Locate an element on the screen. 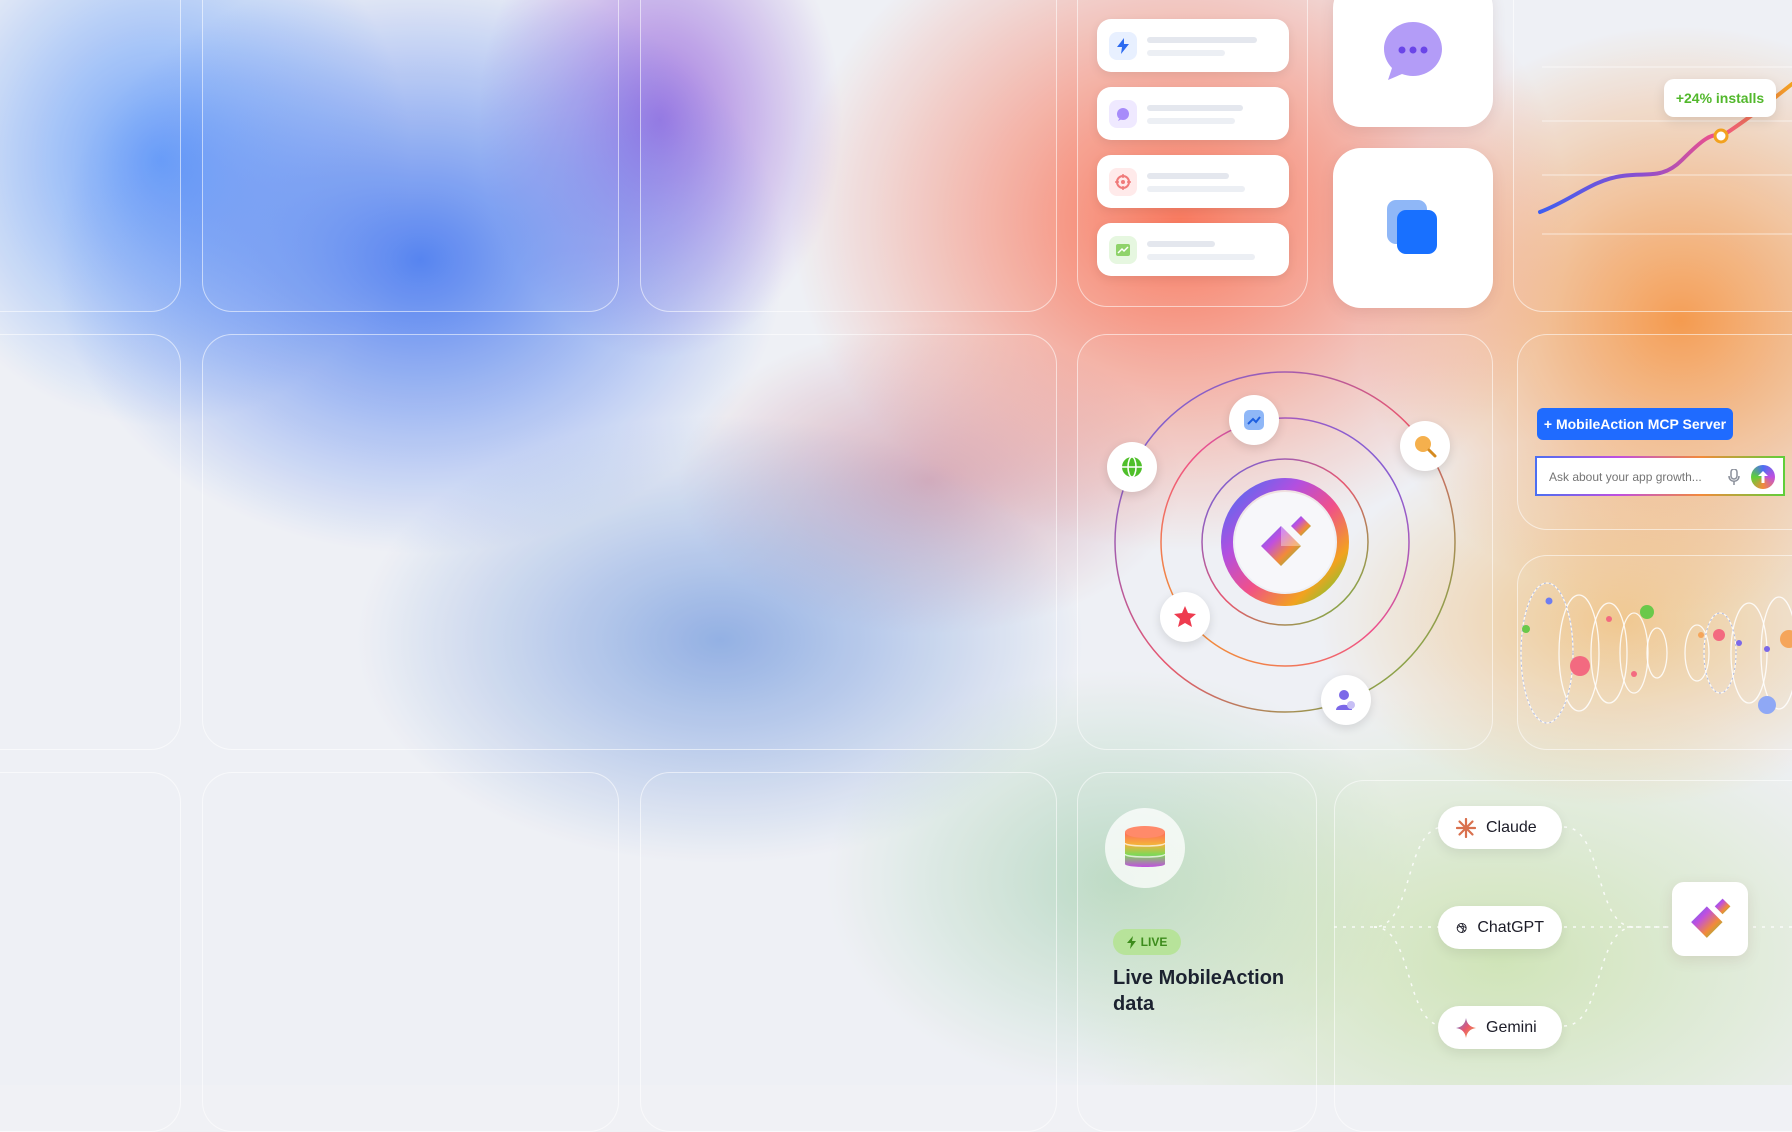 The image size is (1792, 1132). globe-icon is located at coordinates (1132, 467).